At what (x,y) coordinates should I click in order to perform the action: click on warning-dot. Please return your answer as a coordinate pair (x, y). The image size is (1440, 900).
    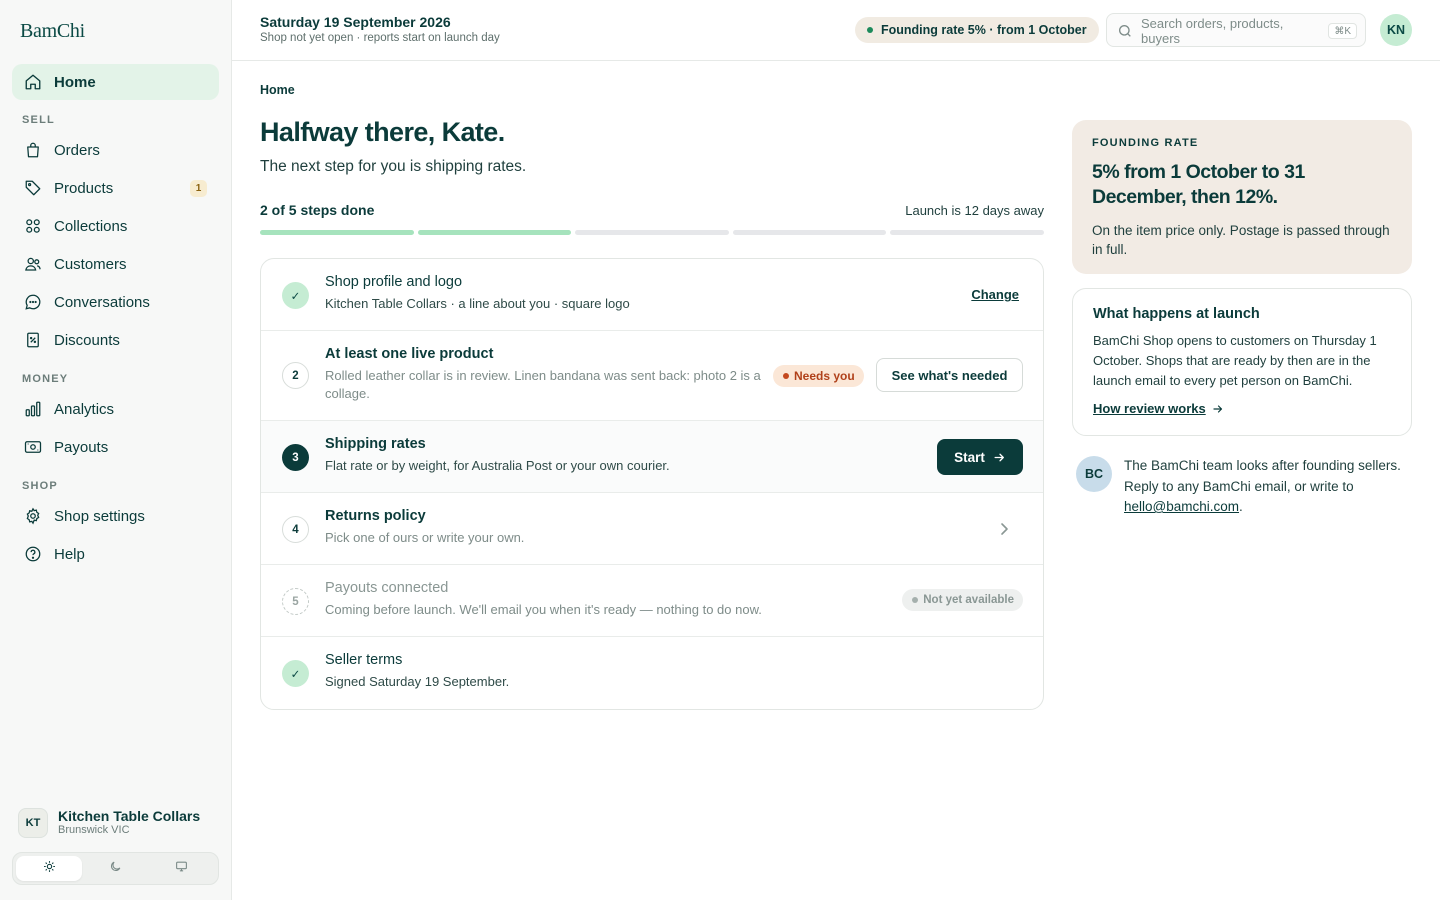
    Looking at the image, I should click on (786, 376).